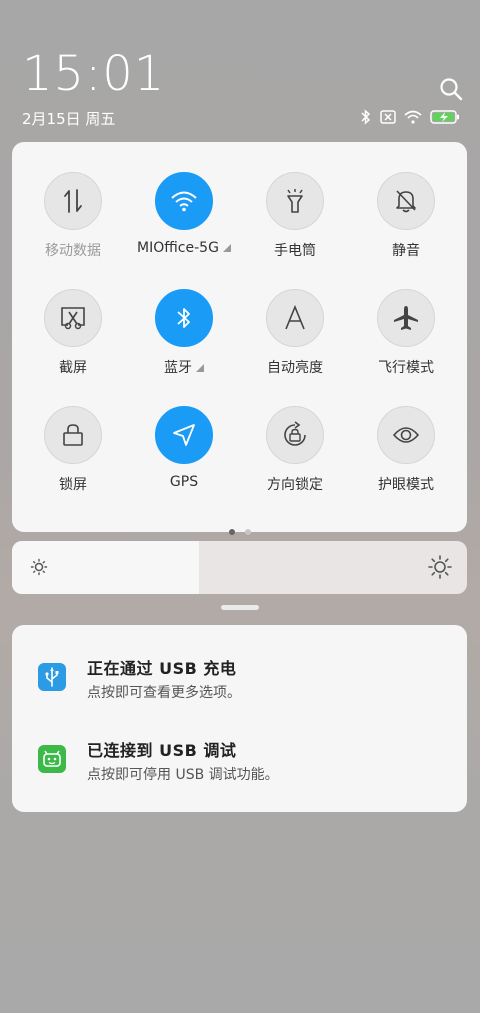 The image size is (480, 1013). What do you see at coordinates (445, 117) in the screenshot?
I see `battery-charging-icon` at bounding box center [445, 117].